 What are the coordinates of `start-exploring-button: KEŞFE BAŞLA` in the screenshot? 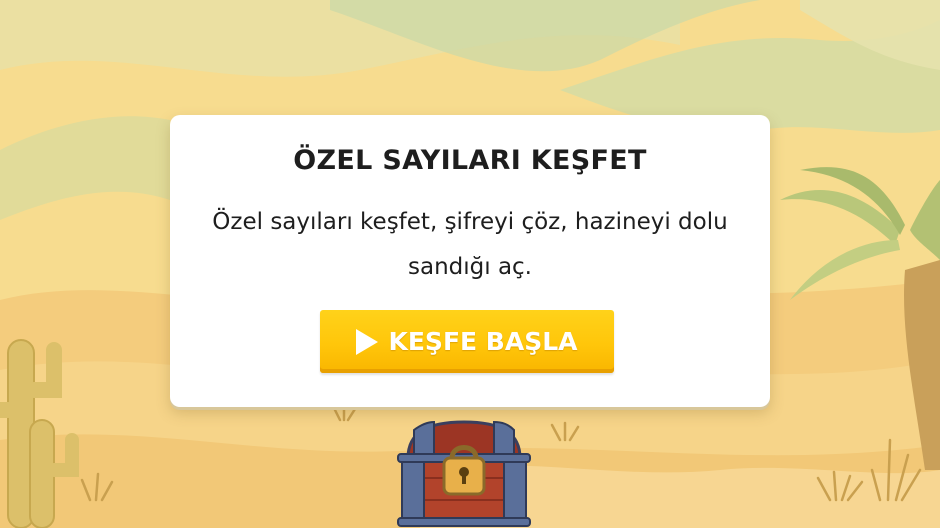 It's located at (467, 341).